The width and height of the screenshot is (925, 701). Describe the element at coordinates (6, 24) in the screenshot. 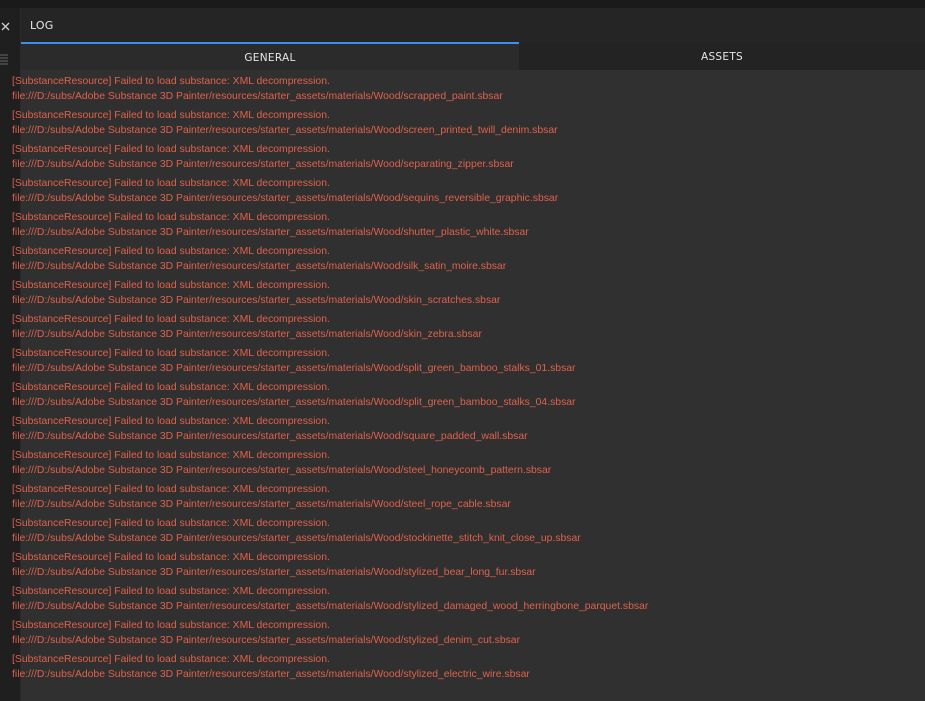

I see `close-icon` at that location.